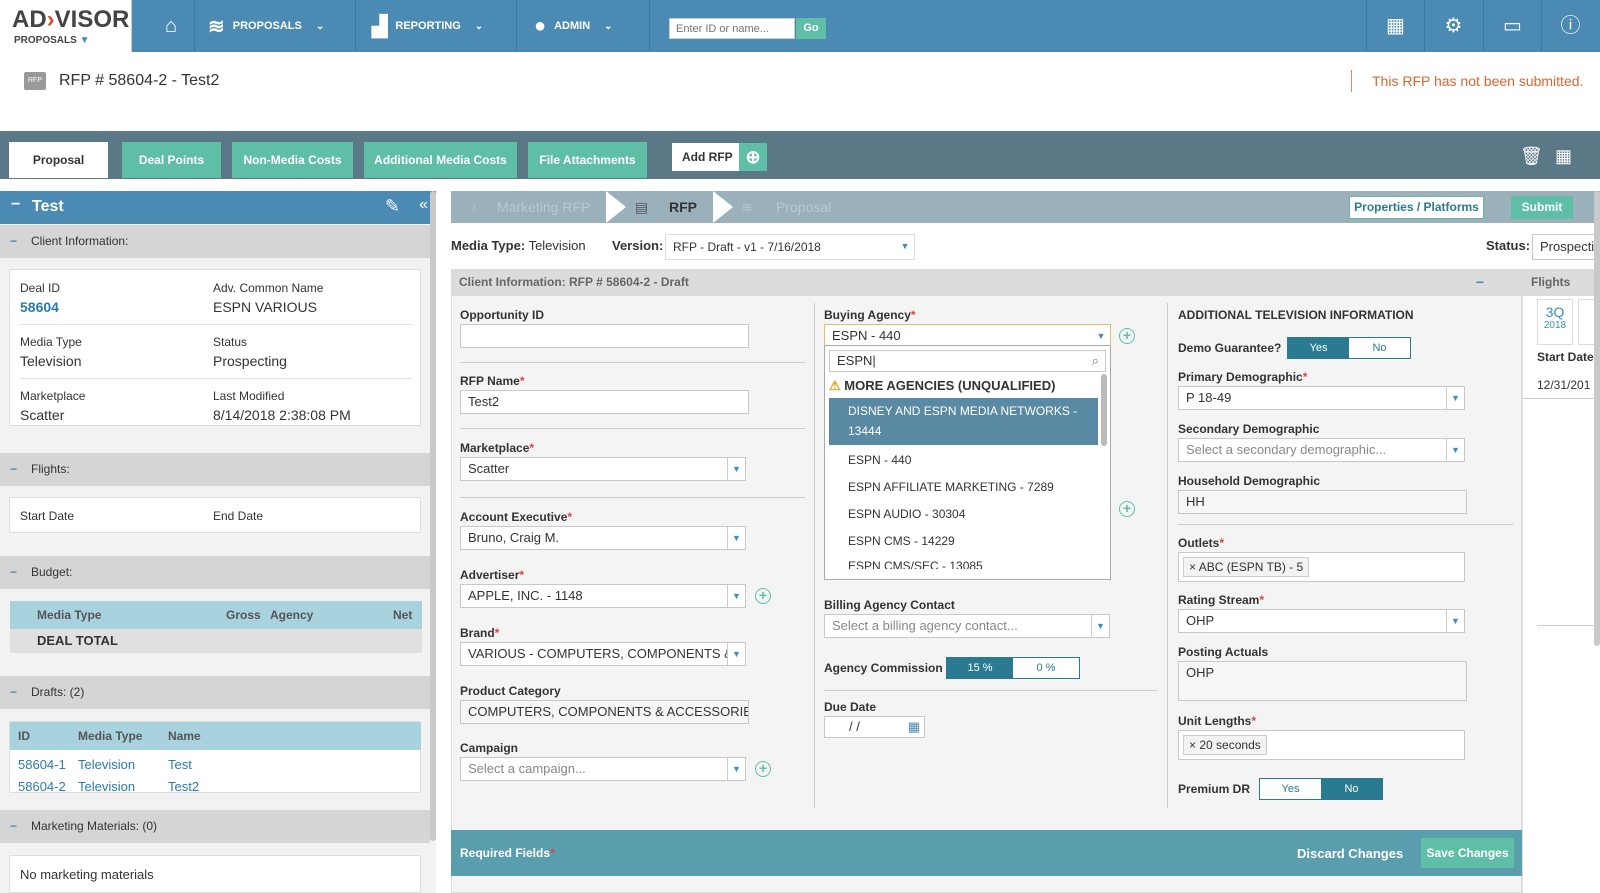 This screenshot has height=893, width=1600. Describe the element at coordinates (732, 28) in the screenshot. I see `search-input` at that location.